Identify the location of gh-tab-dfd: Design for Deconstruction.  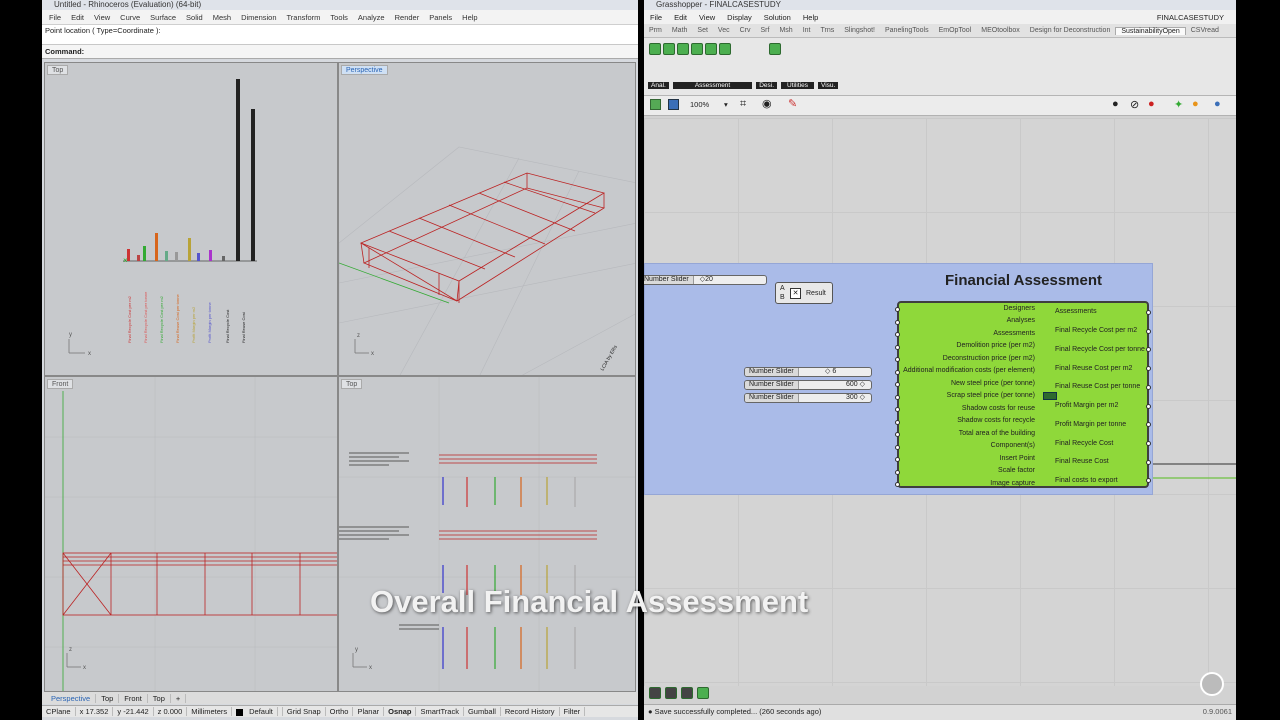
(1070, 30).